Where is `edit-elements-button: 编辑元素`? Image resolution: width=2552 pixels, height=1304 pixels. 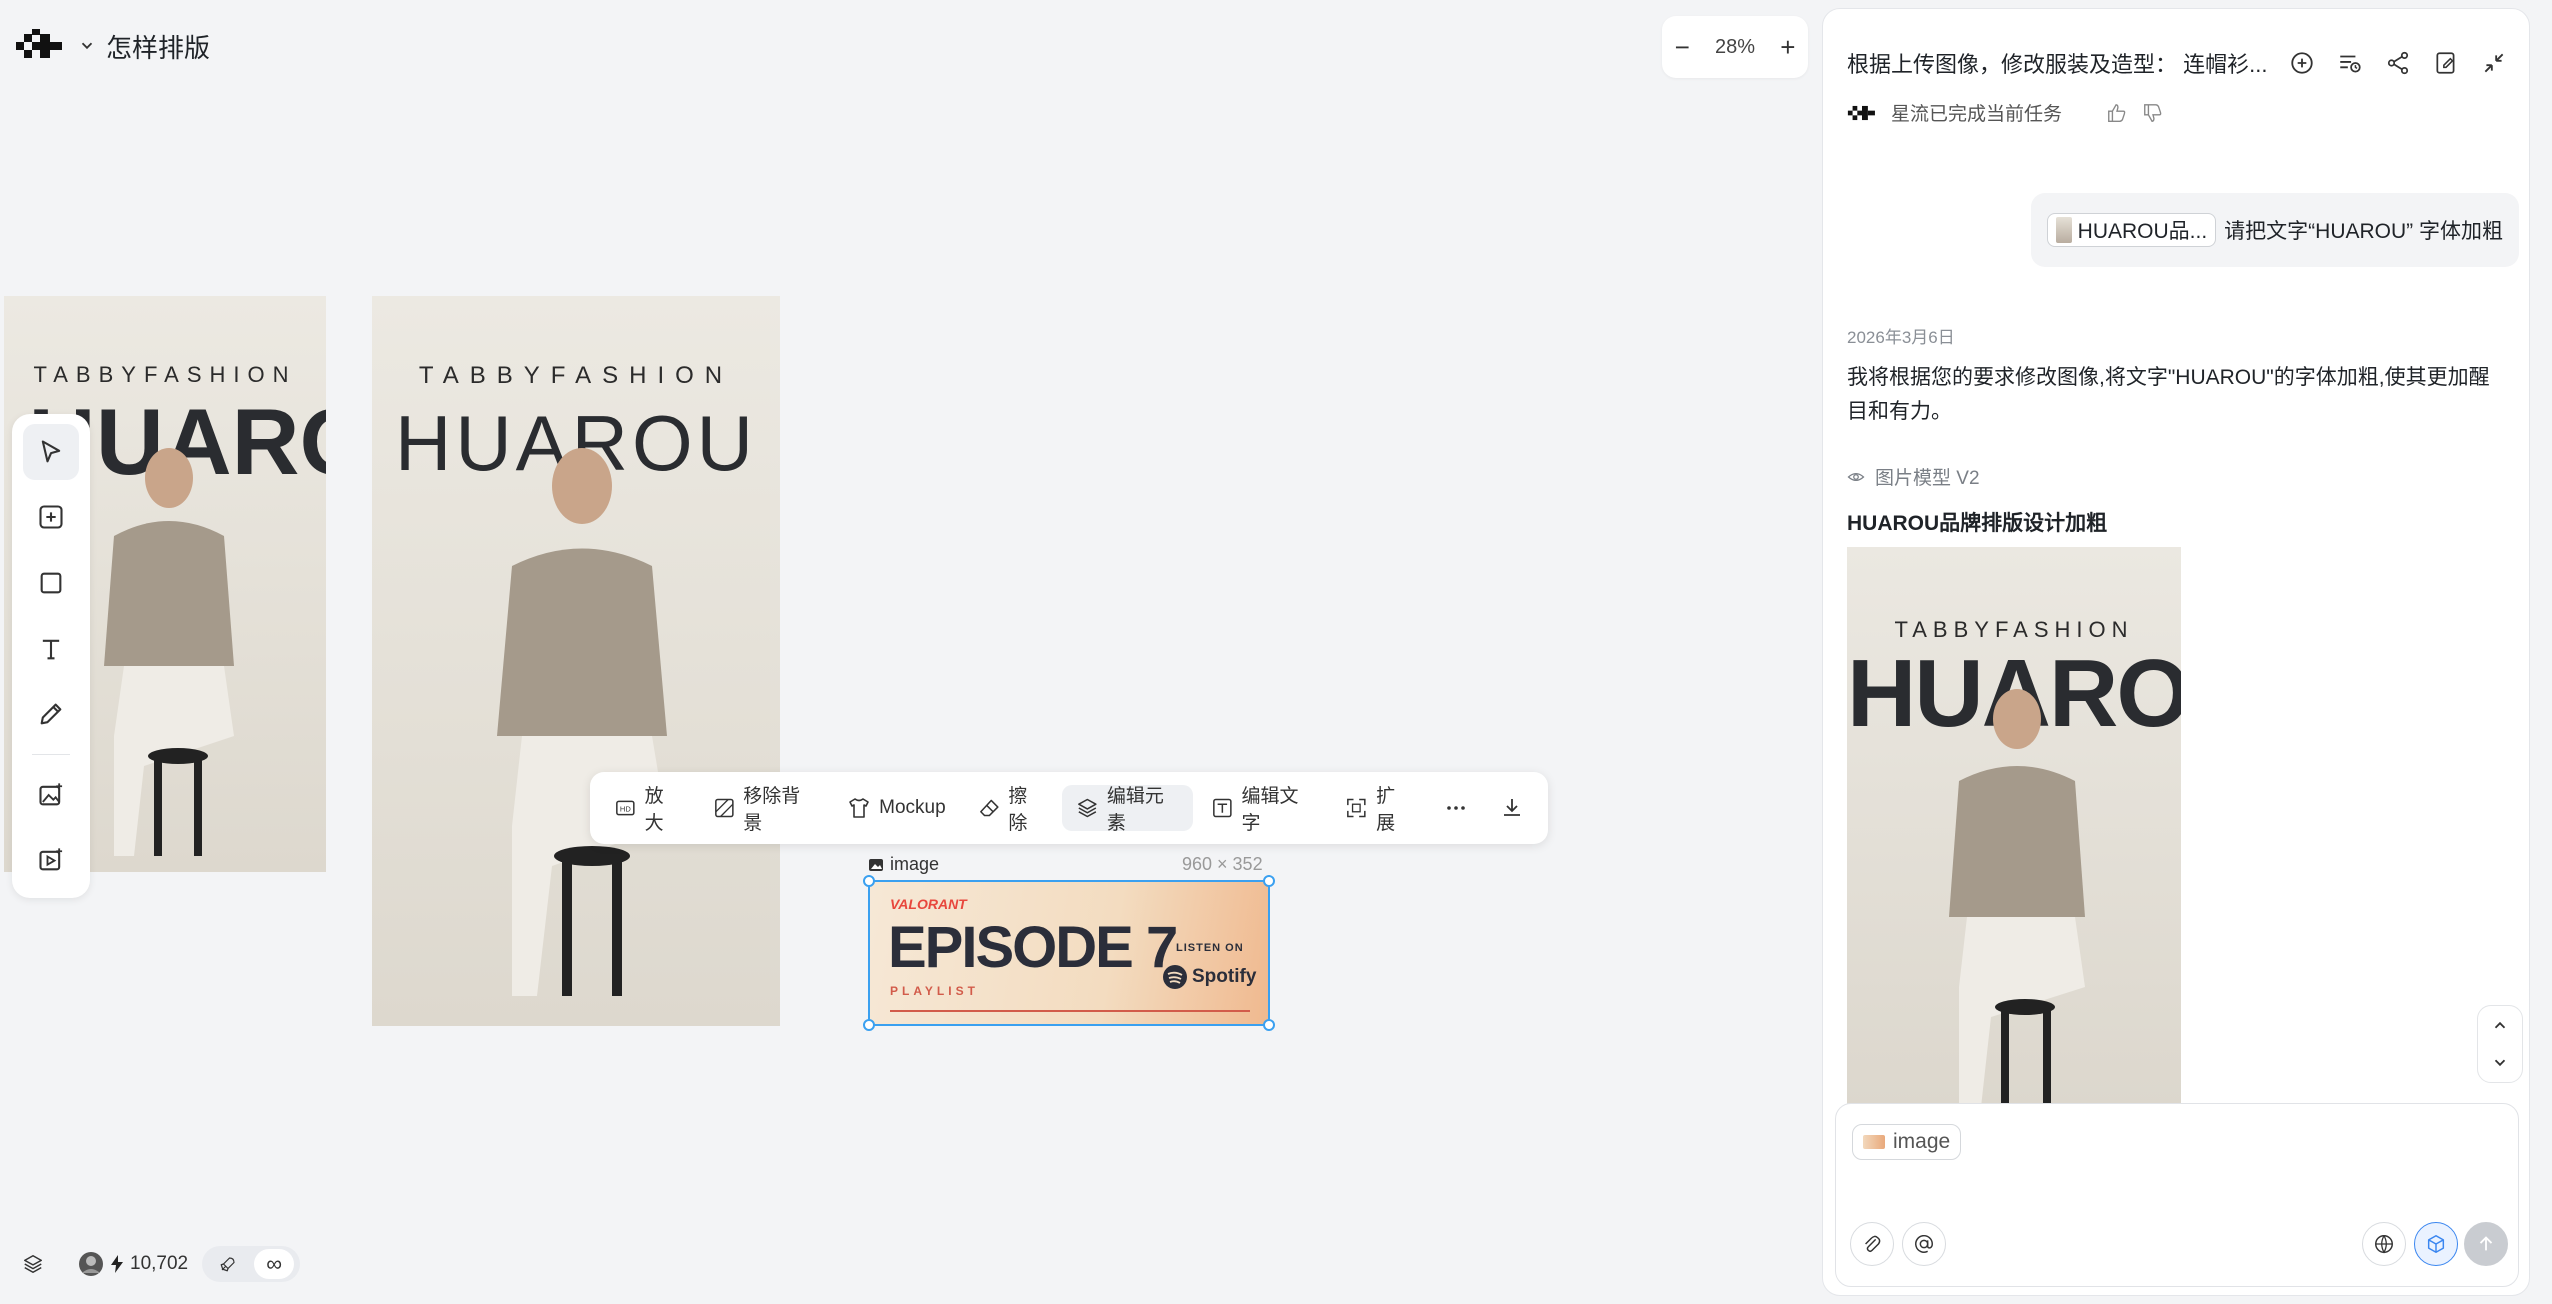 edit-elements-button: 编辑元素 is located at coordinates (1127, 809).